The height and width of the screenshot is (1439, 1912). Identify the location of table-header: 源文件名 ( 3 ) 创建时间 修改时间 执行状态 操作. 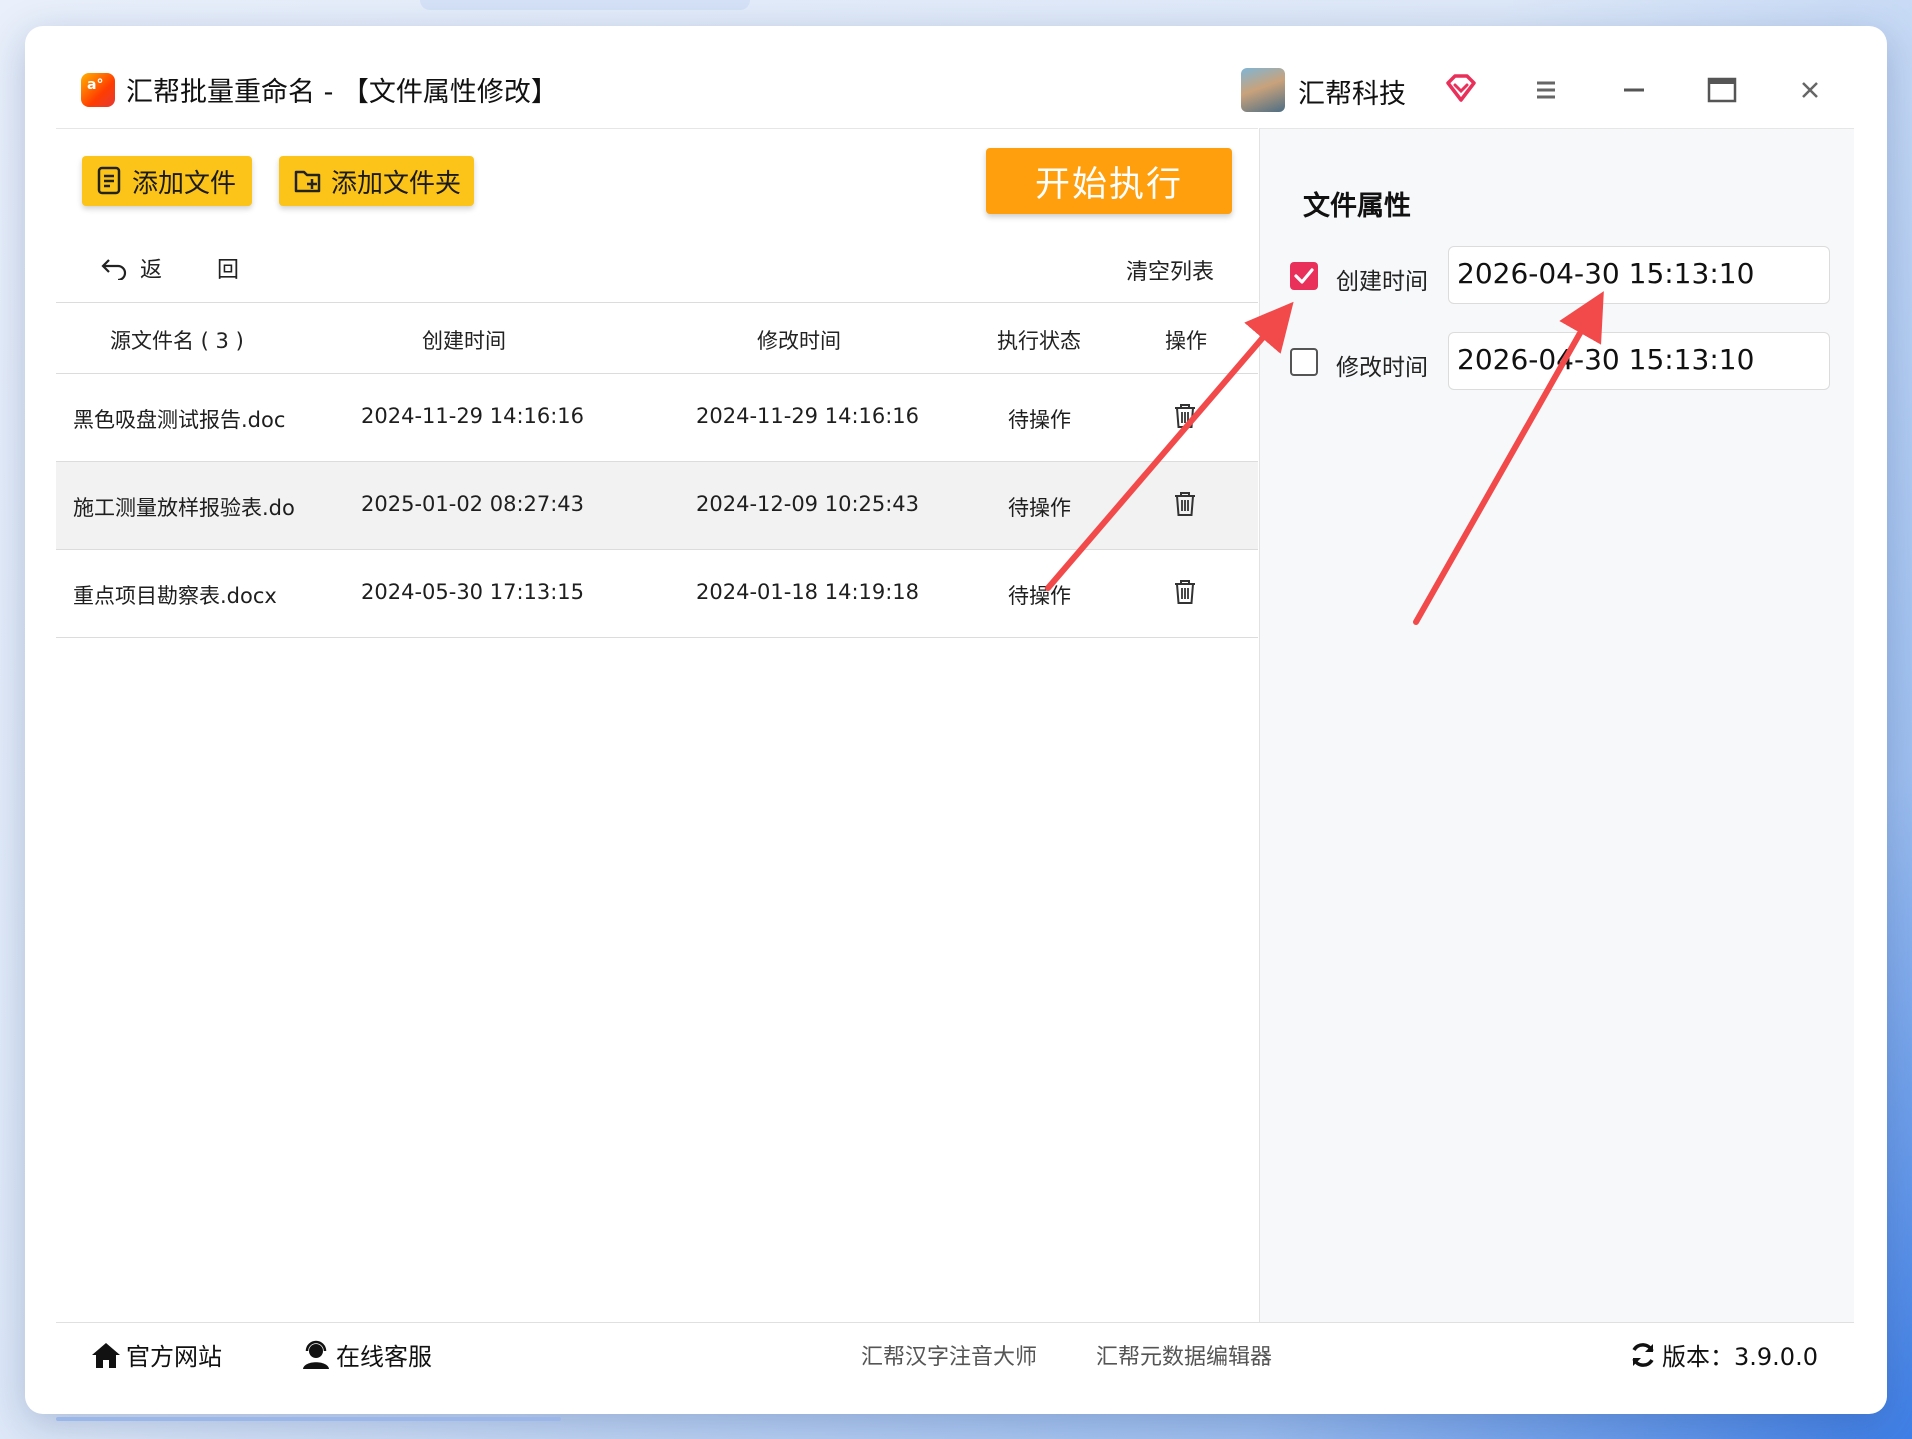
(657, 338).